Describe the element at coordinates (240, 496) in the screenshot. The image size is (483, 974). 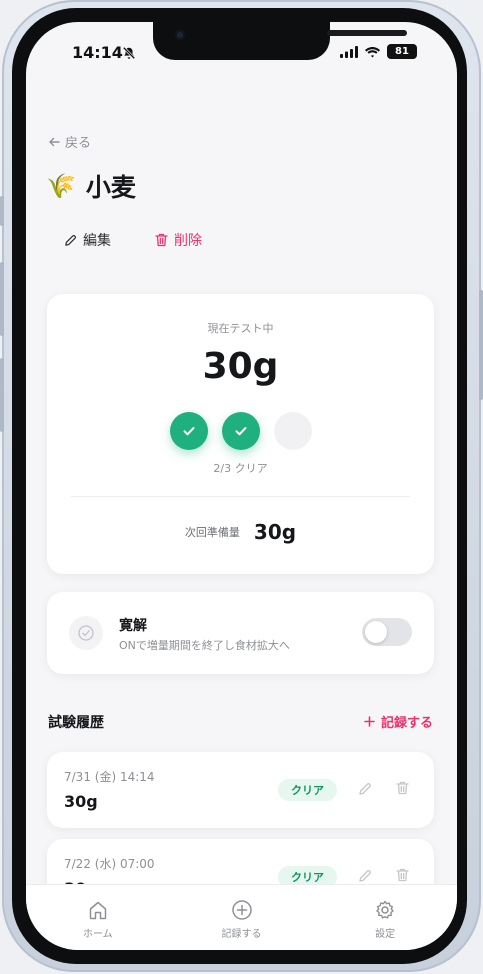
I see `card-divider` at that location.